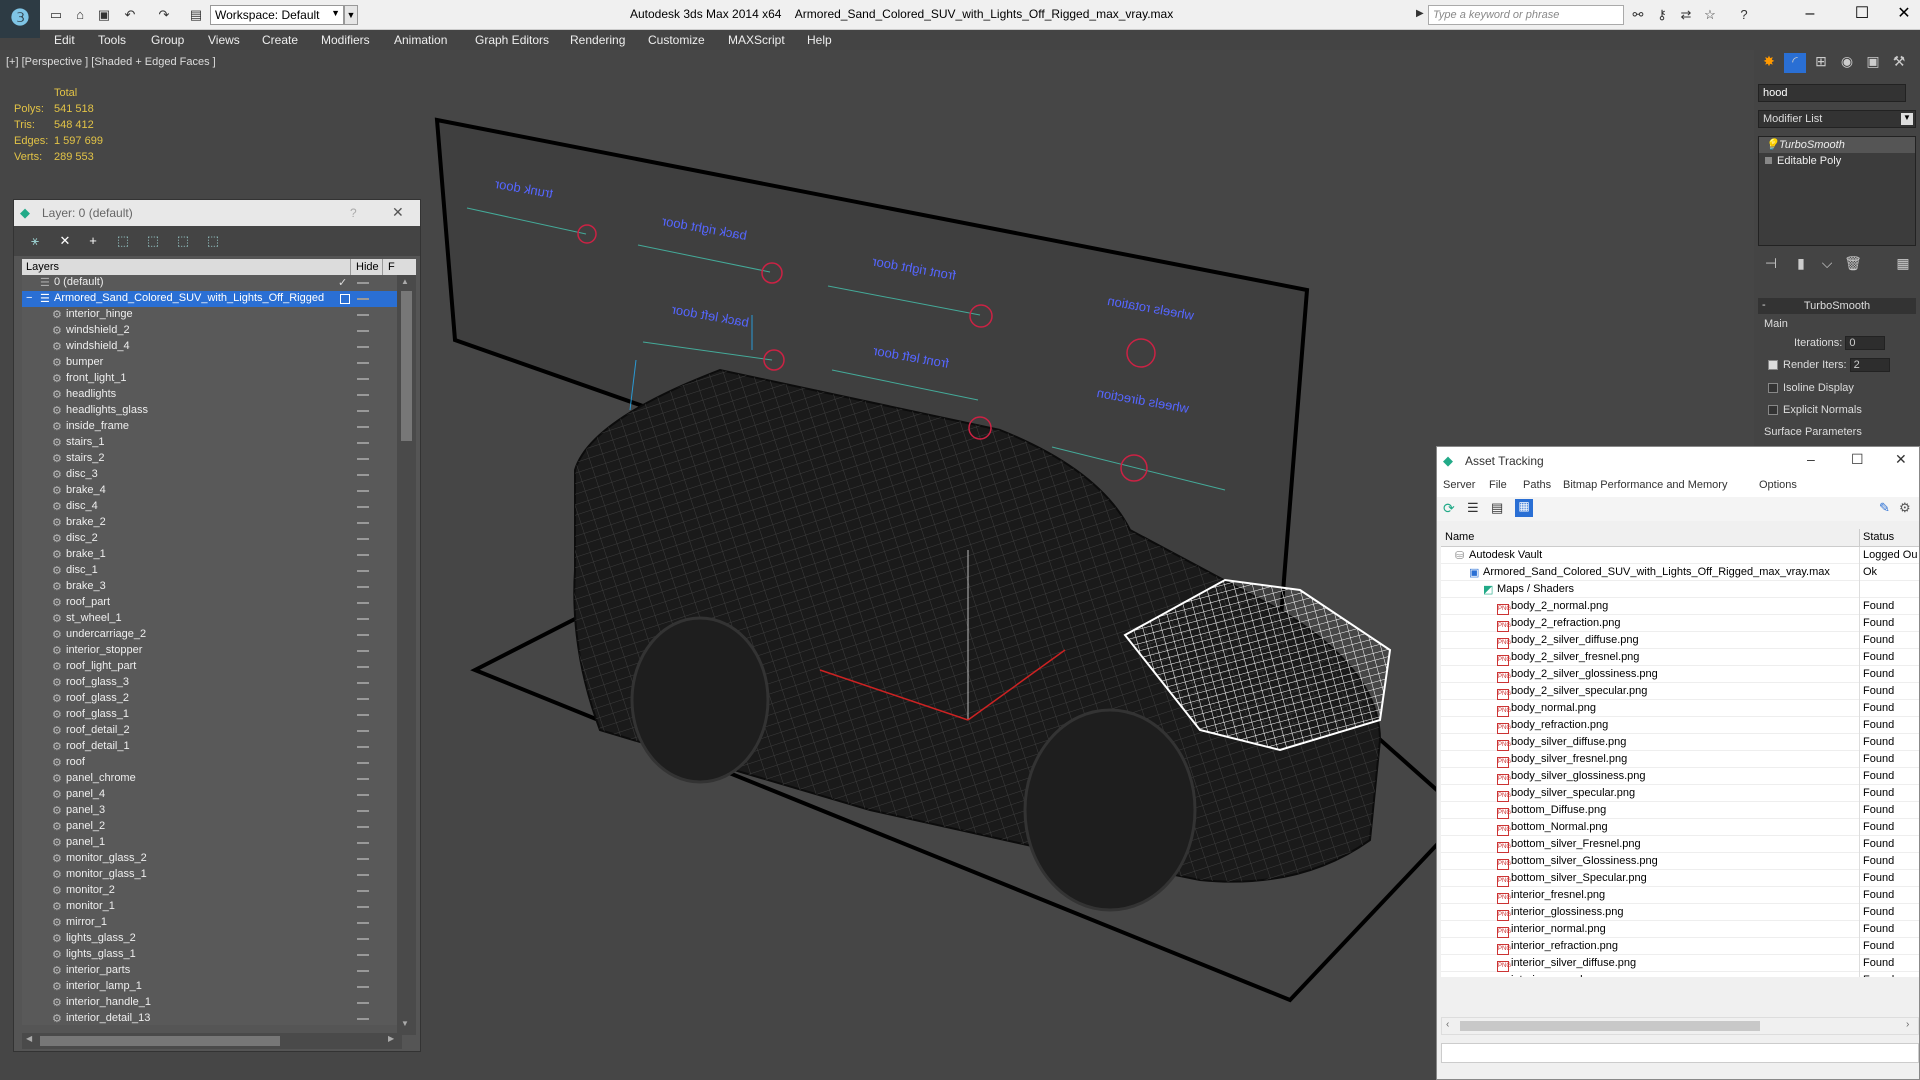 The image size is (1920, 1080). What do you see at coordinates (1769, 63) in the screenshot?
I see `create-tab-icon: ✸` at bounding box center [1769, 63].